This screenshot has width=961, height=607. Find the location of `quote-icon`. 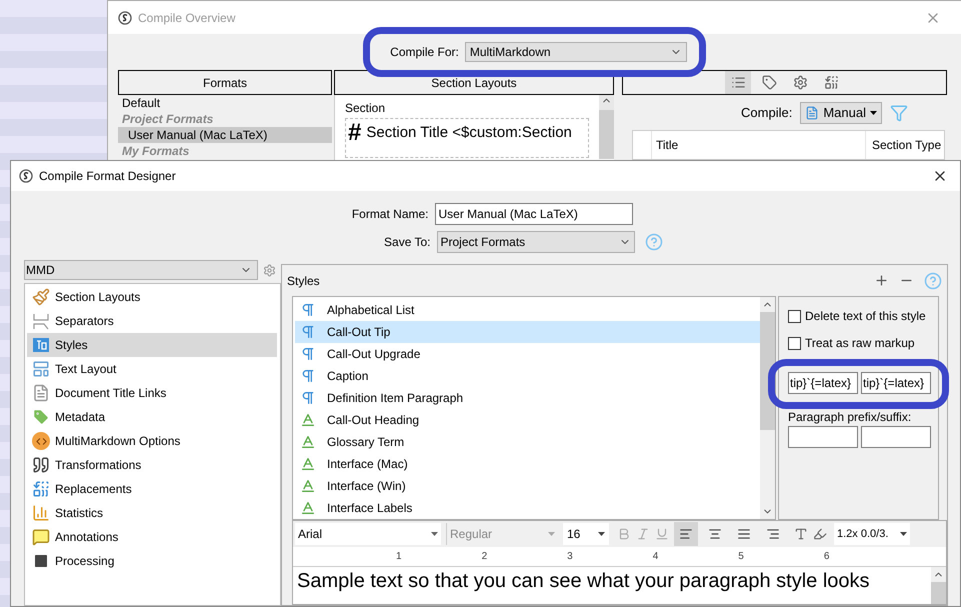

quote-icon is located at coordinates (41, 465).